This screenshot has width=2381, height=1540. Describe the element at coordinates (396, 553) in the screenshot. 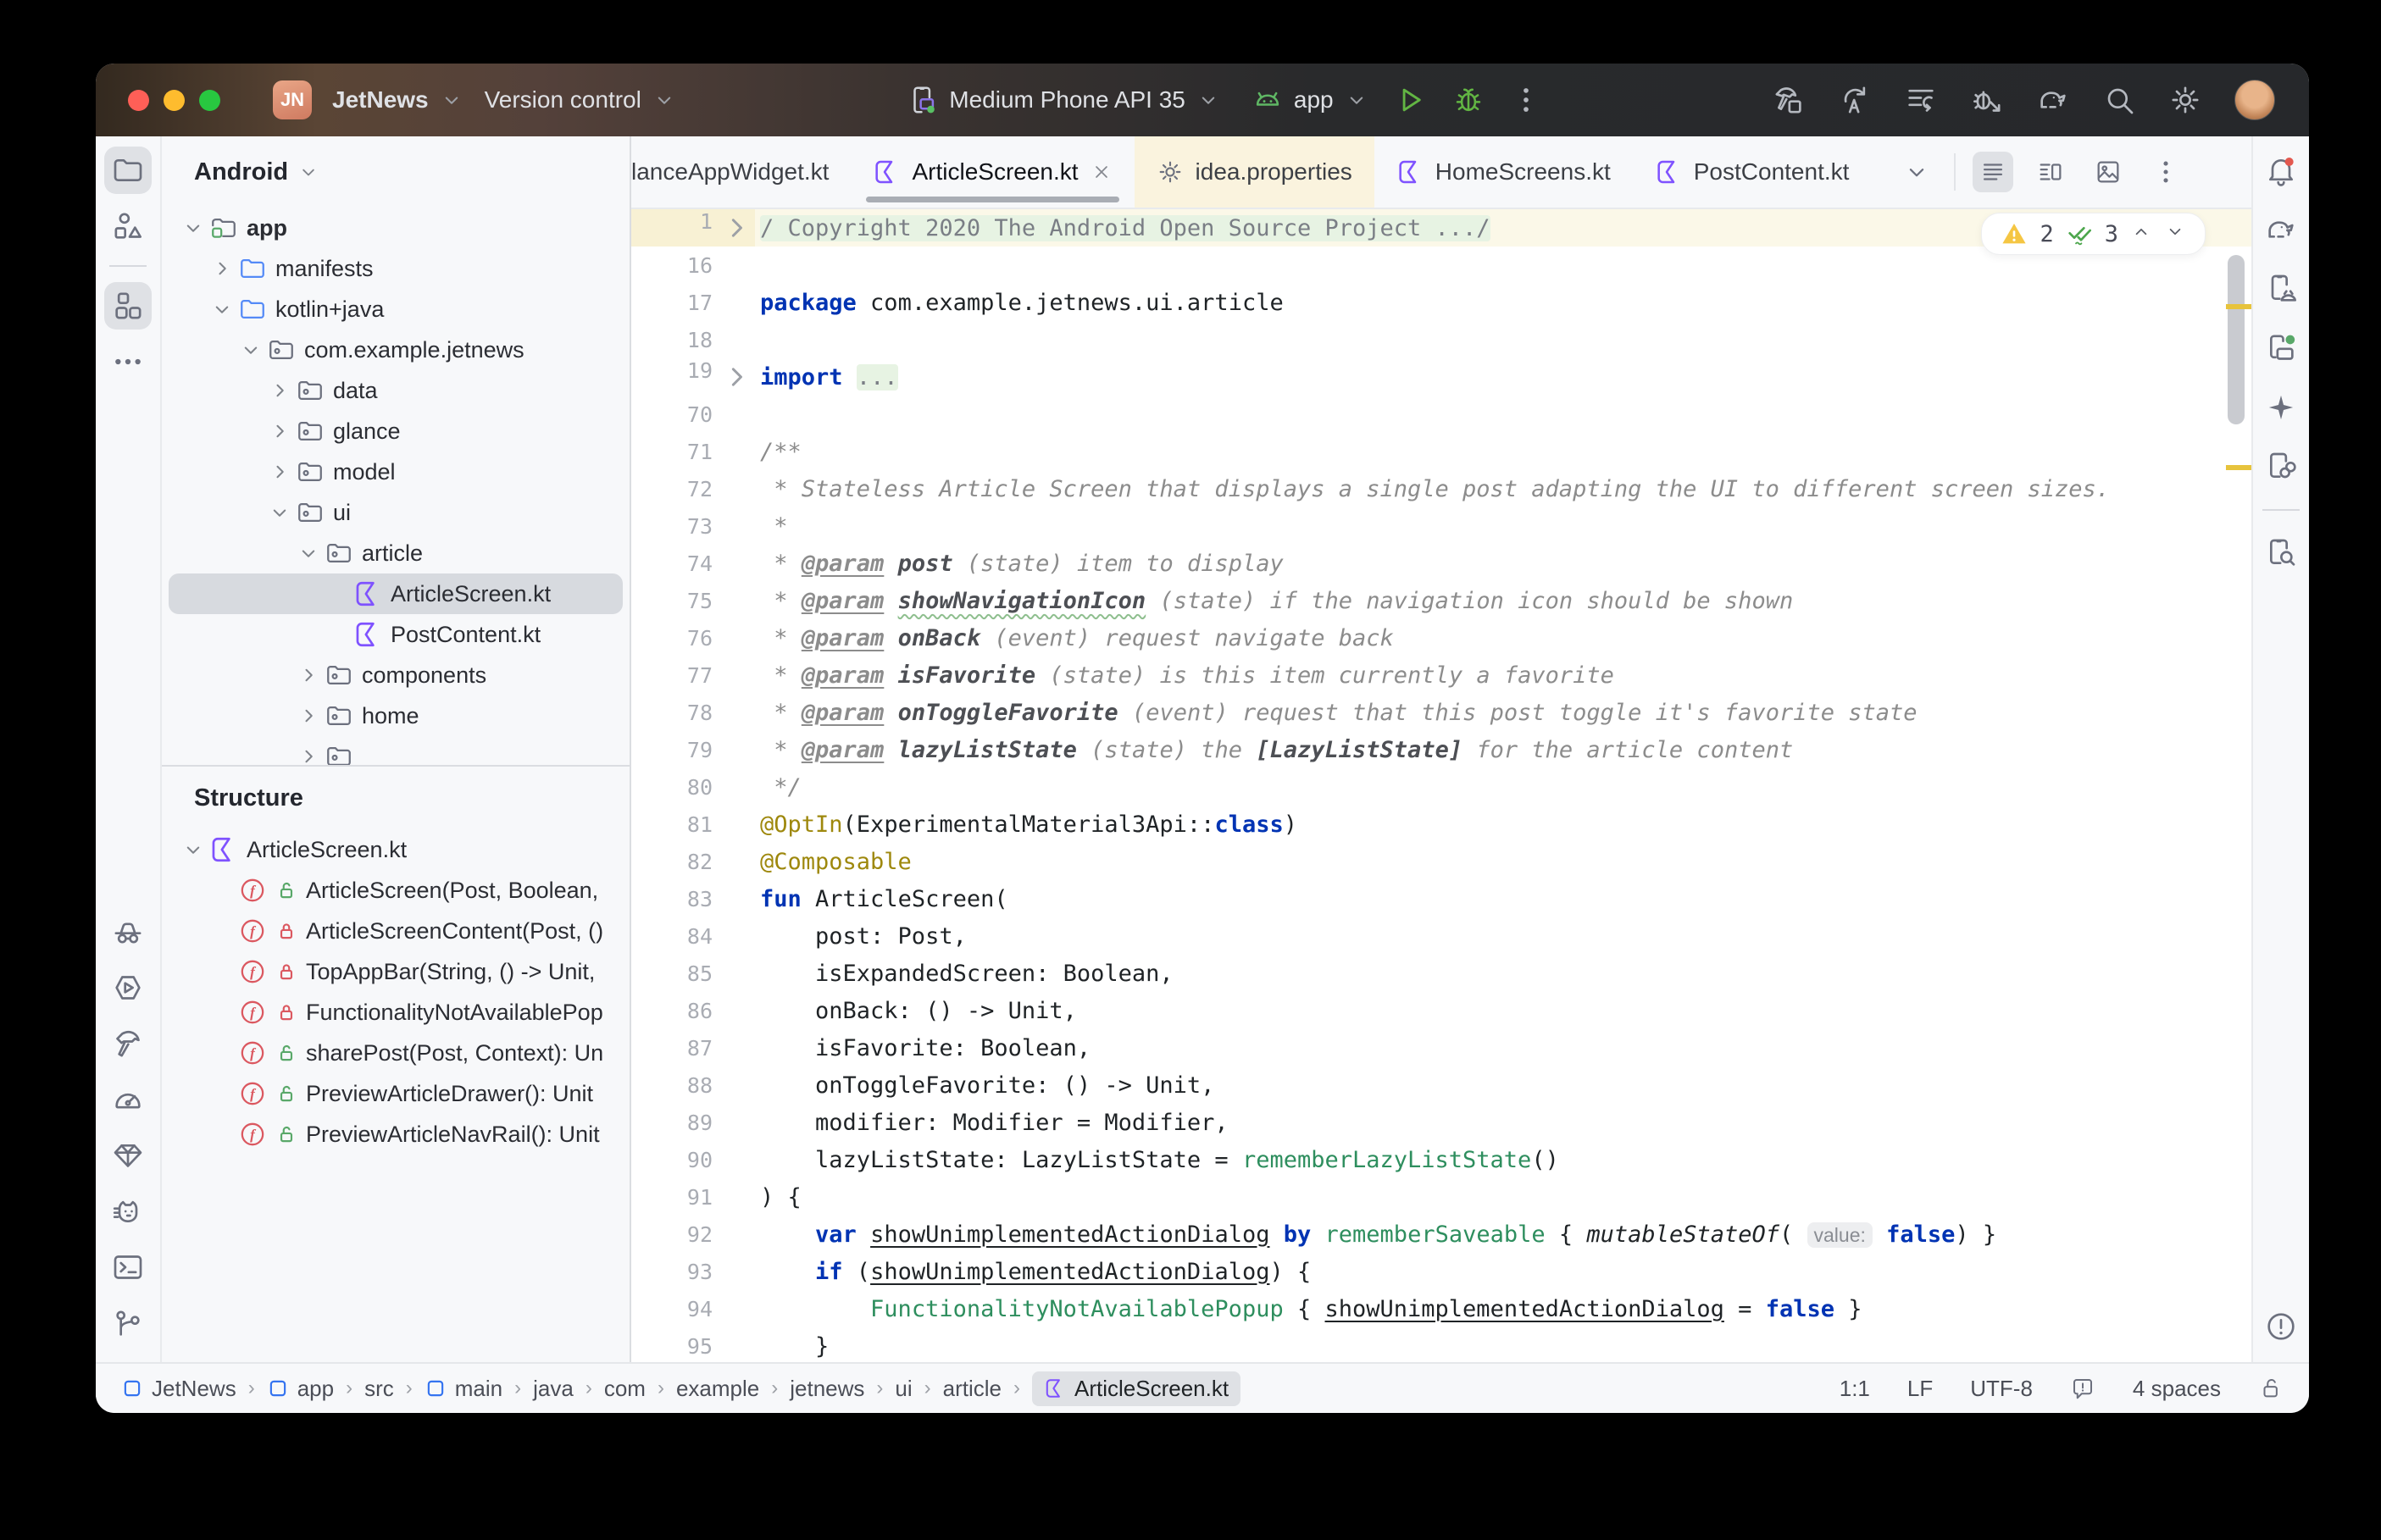

I see `project-tree-item-article: article` at that location.